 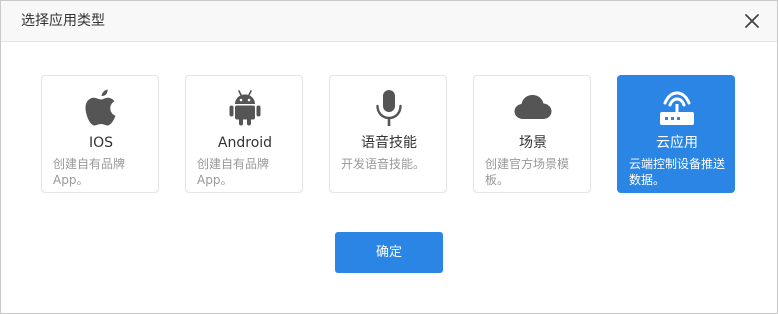 I want to click on card-name: 语音技能, so click(x=389, y=143).